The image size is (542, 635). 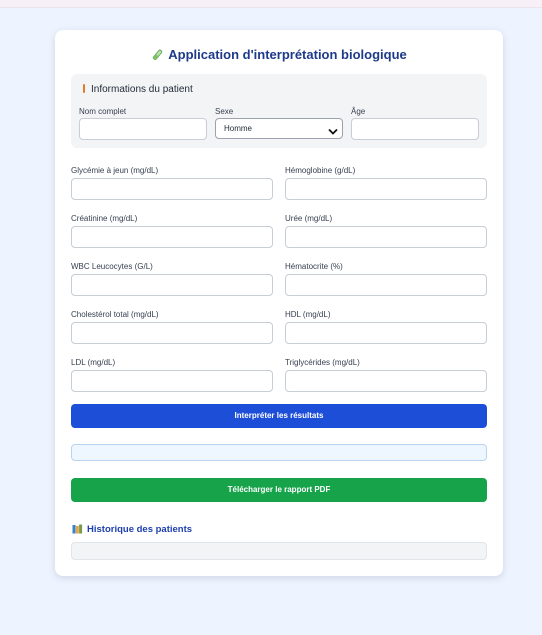 I want to click on page-title: Application d'interprétation biologique, so click(x=279, y=55).